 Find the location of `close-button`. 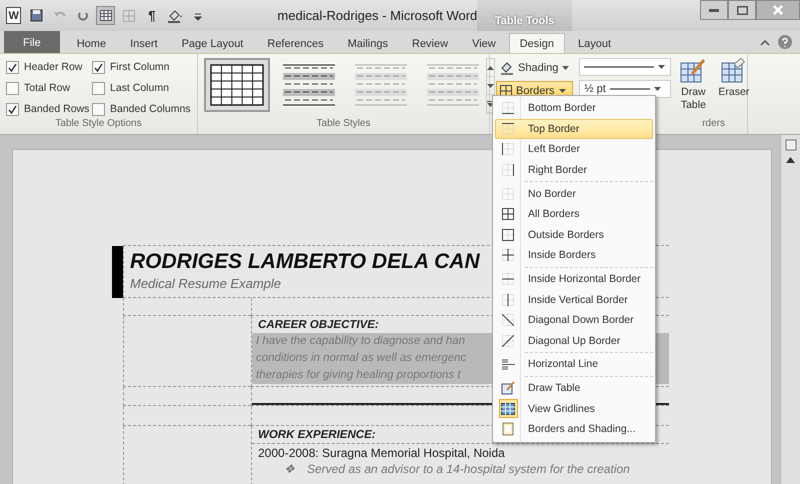

close-button is located at coordinates (778, 10).